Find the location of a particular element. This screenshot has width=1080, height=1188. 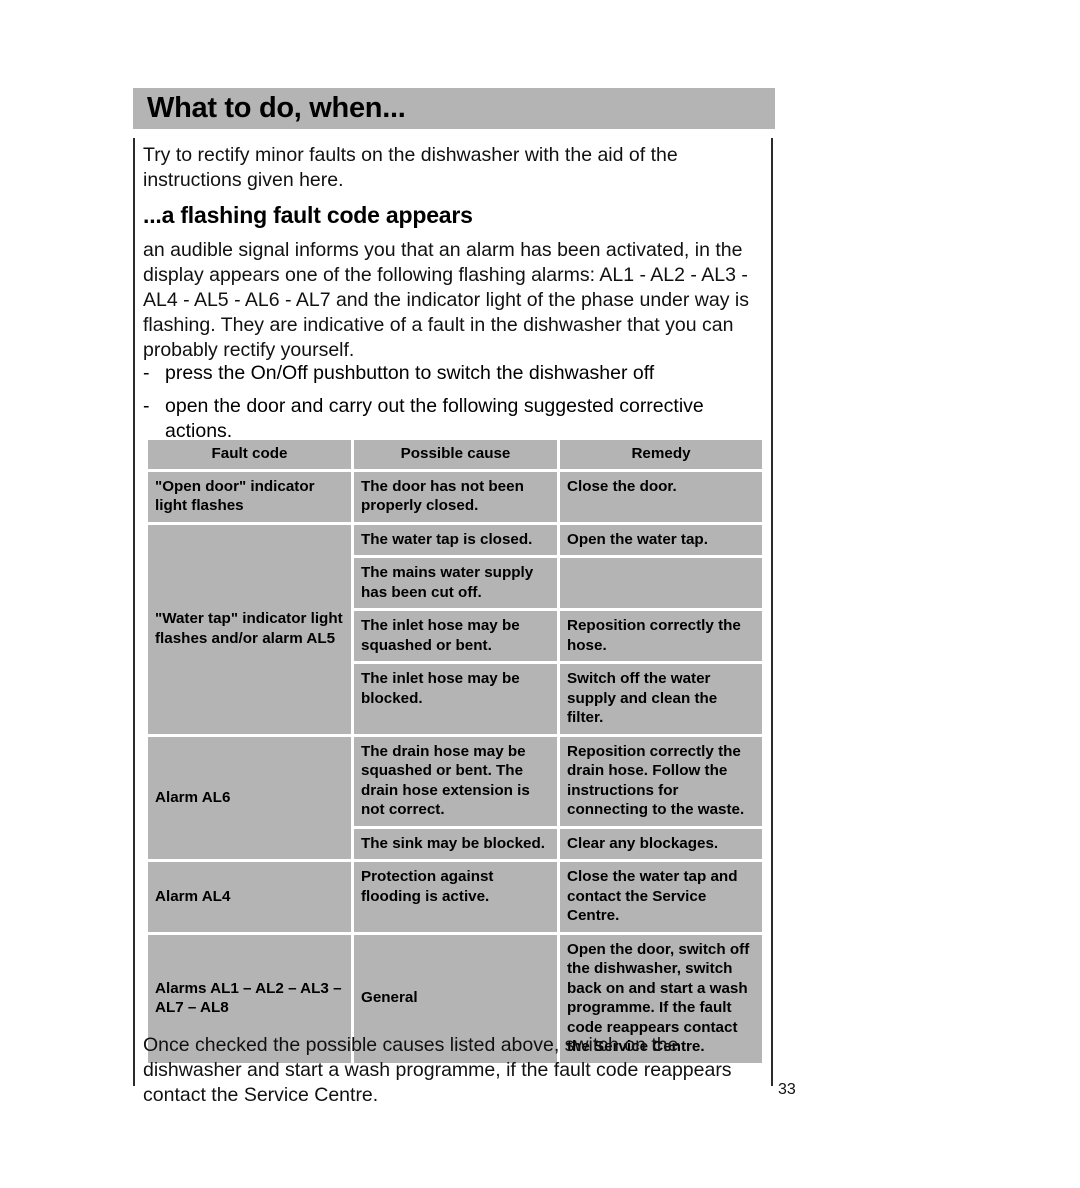

section-subheading: ...a flashing fault code appears is located at coordinates (308, 215).